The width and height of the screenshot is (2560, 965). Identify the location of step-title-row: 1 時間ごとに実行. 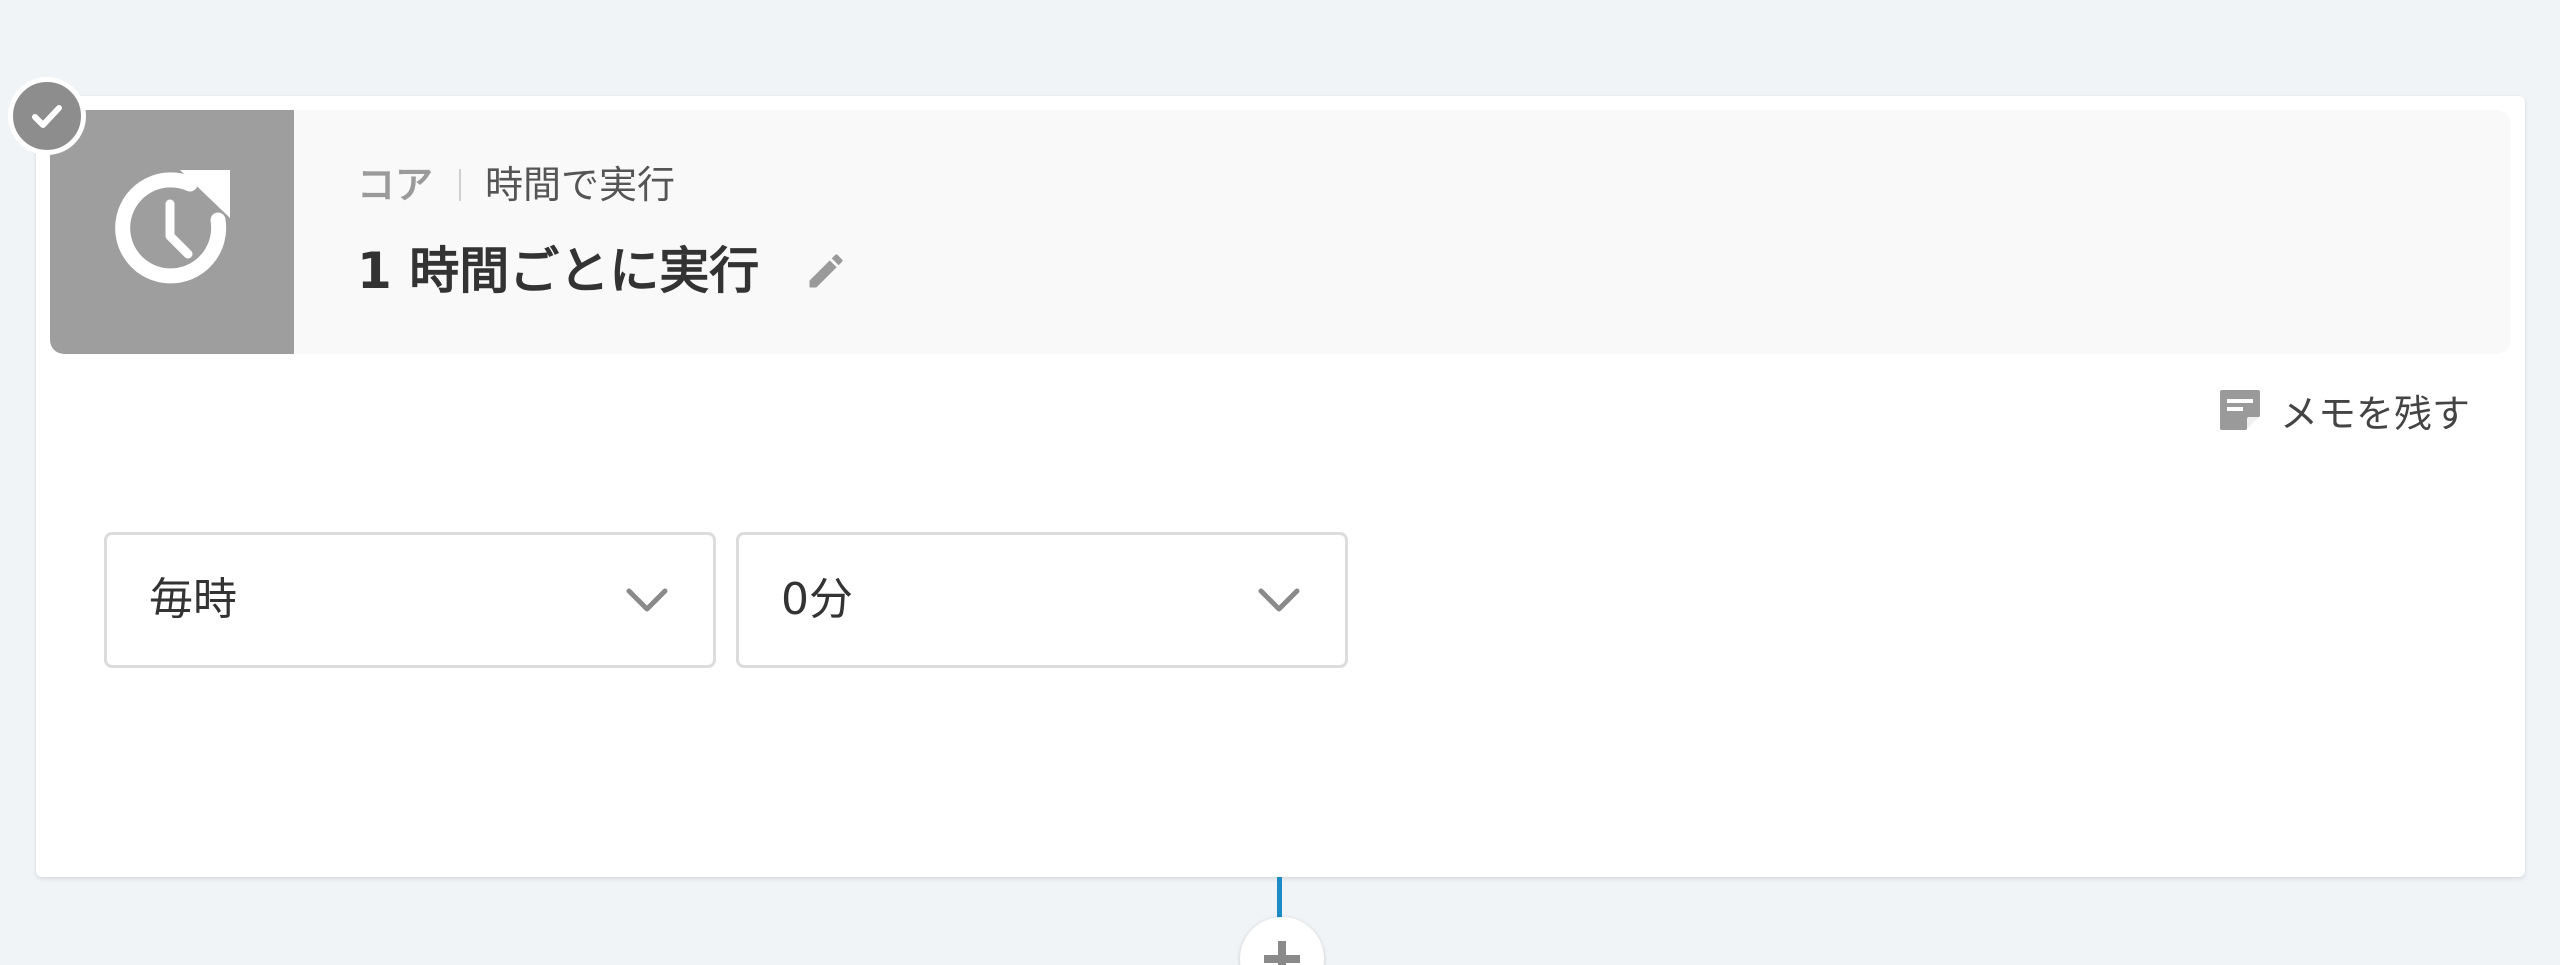
(604, 271).